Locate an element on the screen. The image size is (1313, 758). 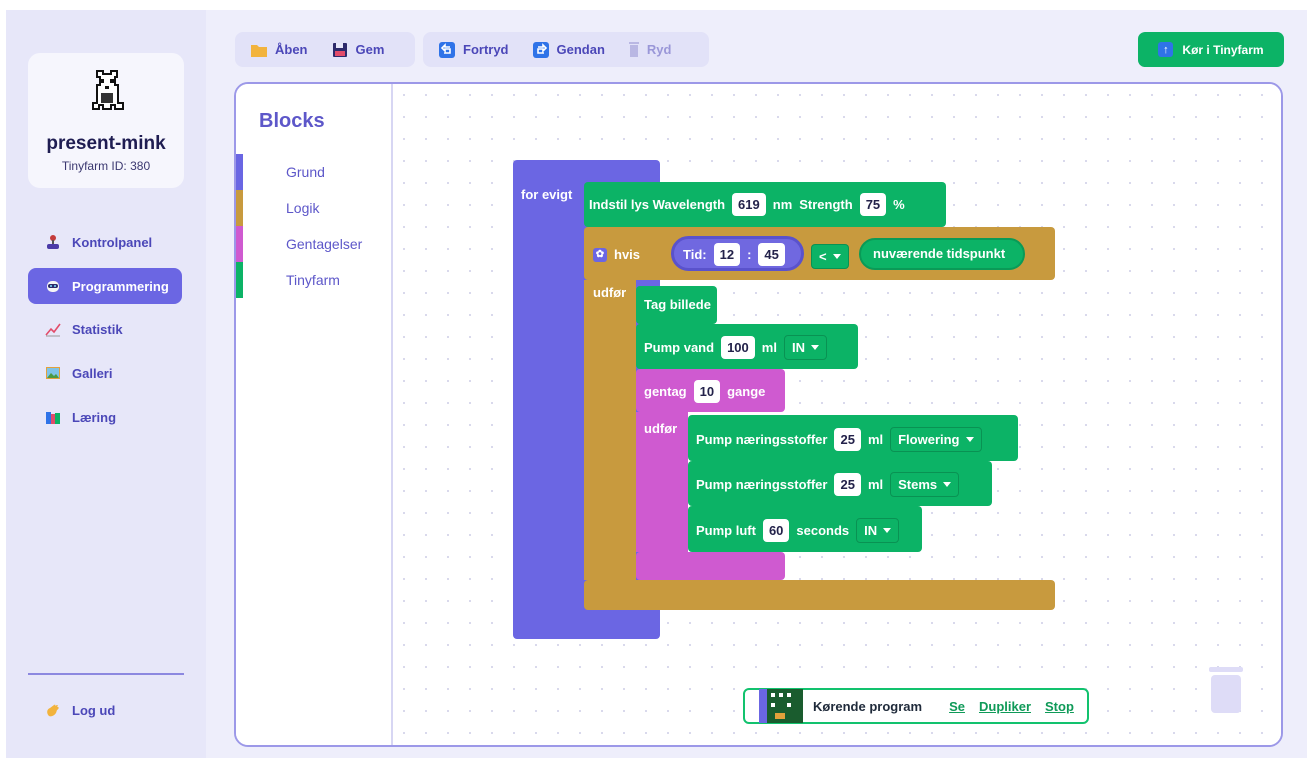
time-colon: : is located at coordinates (749, 254).